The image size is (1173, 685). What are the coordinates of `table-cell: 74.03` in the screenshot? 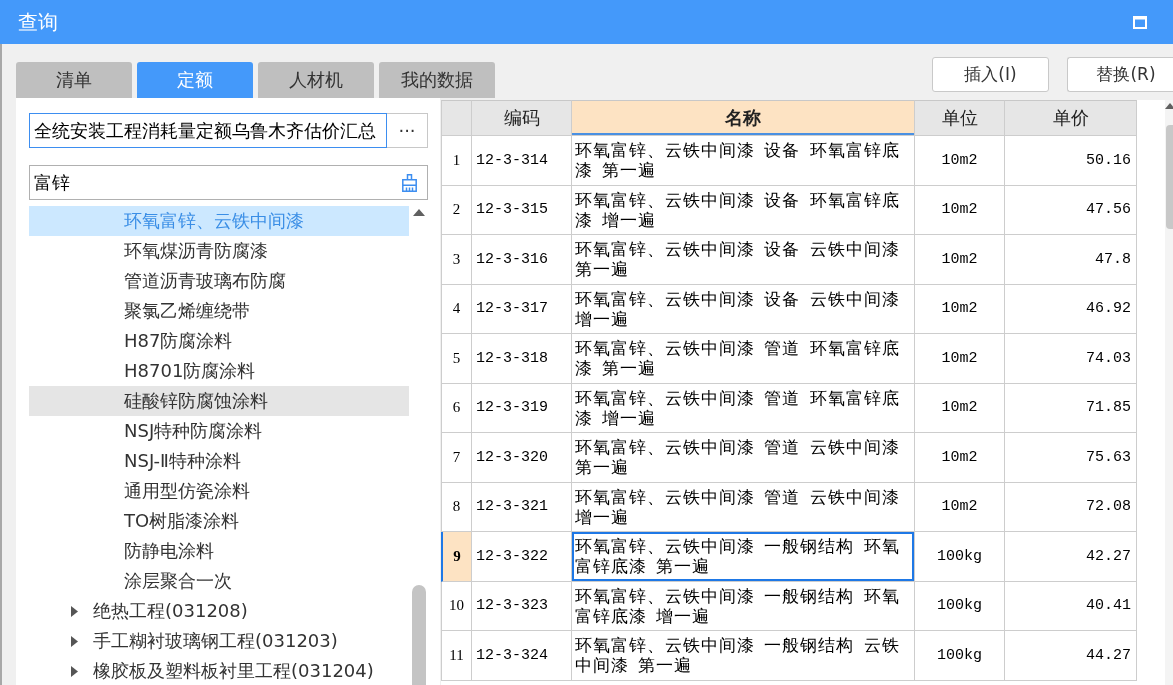 It's located at (1071, 359).